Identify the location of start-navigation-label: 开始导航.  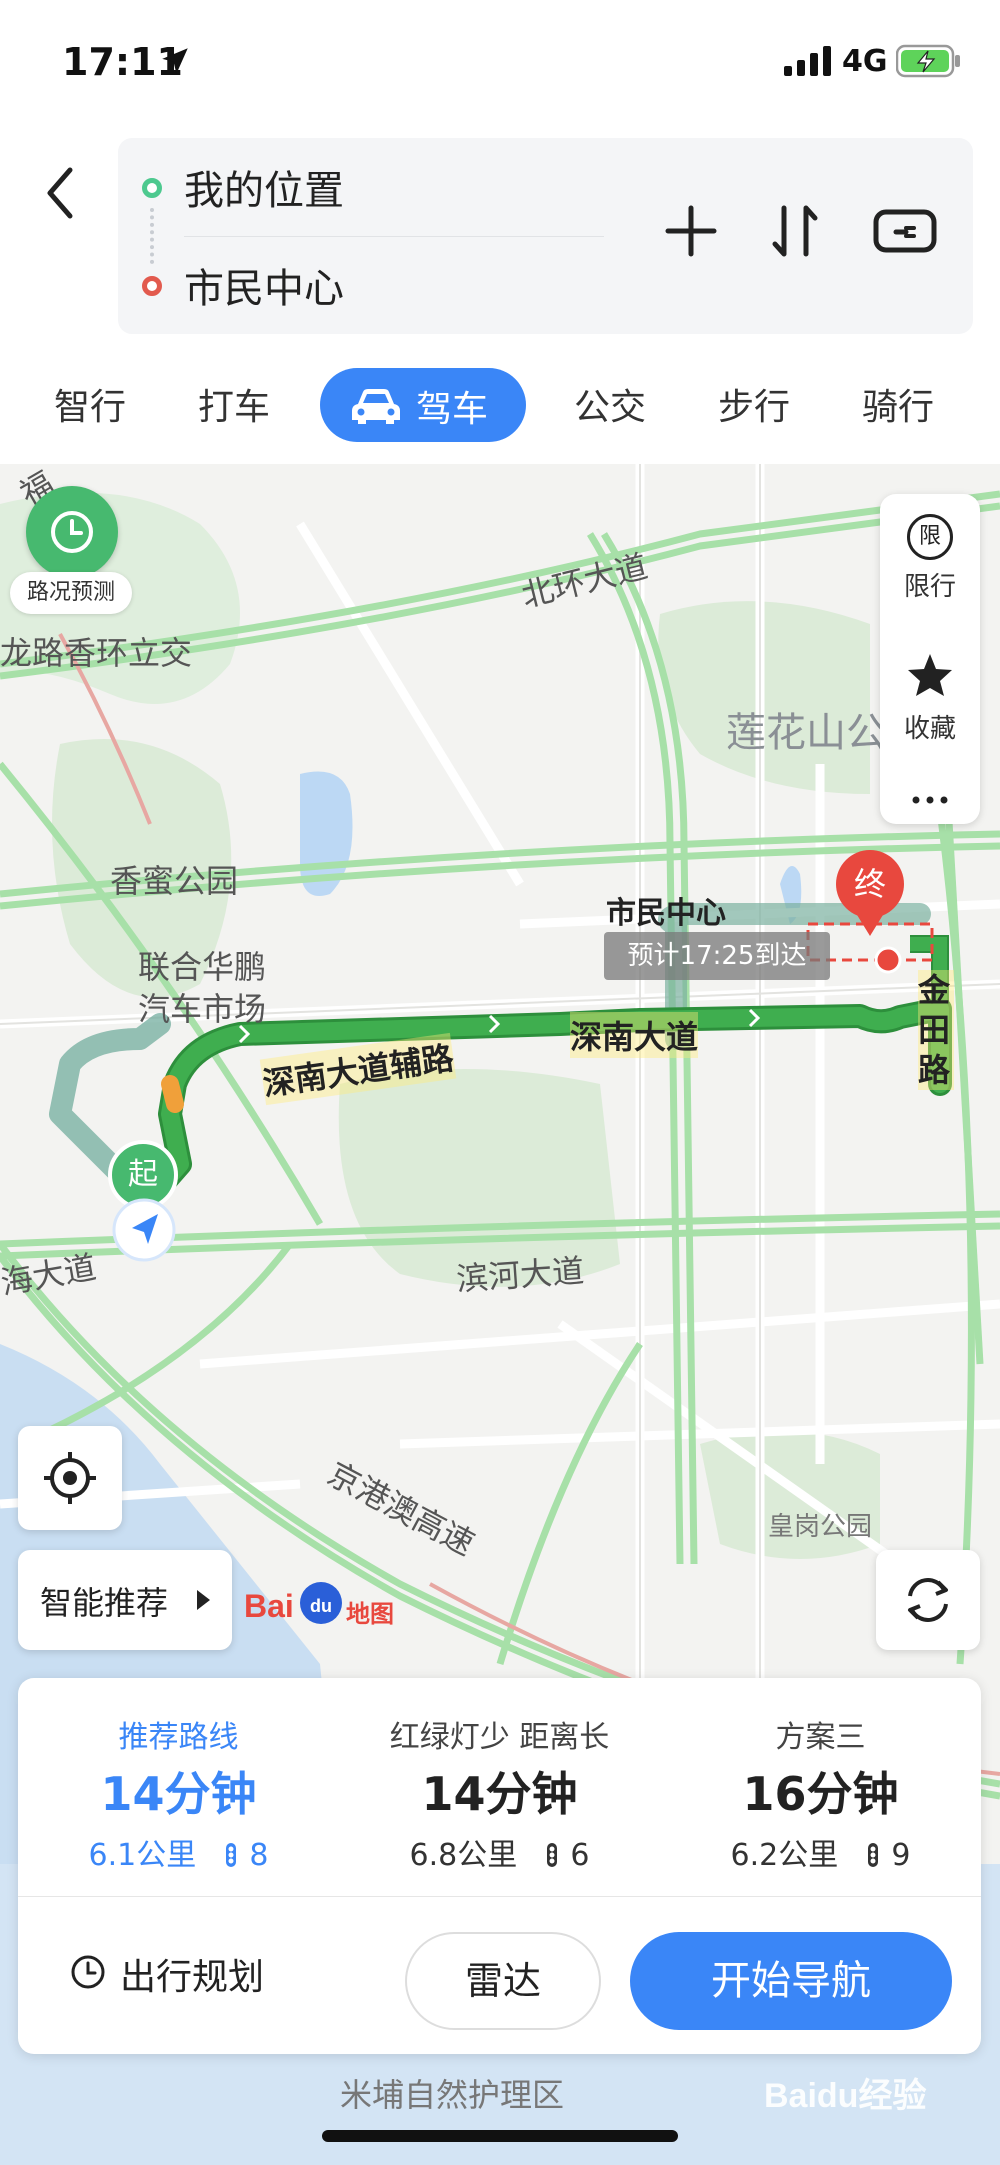
(791, 1981).